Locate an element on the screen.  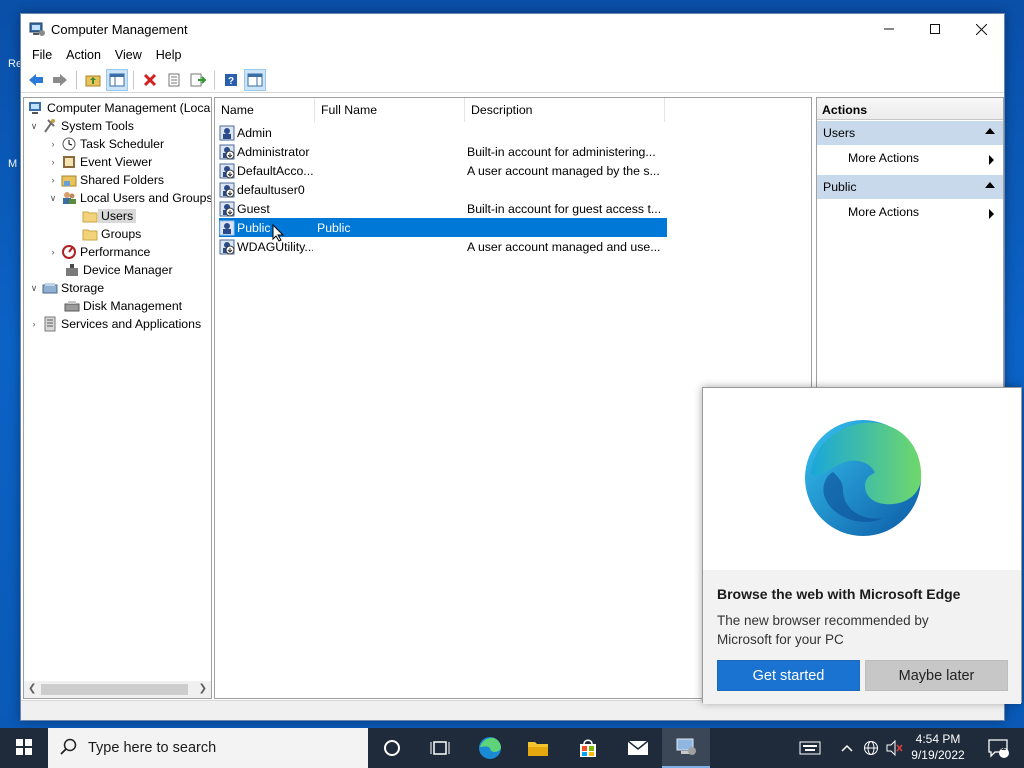
tree-item-event-viewer: › Event Viewer is located at coordinates (100, 162).